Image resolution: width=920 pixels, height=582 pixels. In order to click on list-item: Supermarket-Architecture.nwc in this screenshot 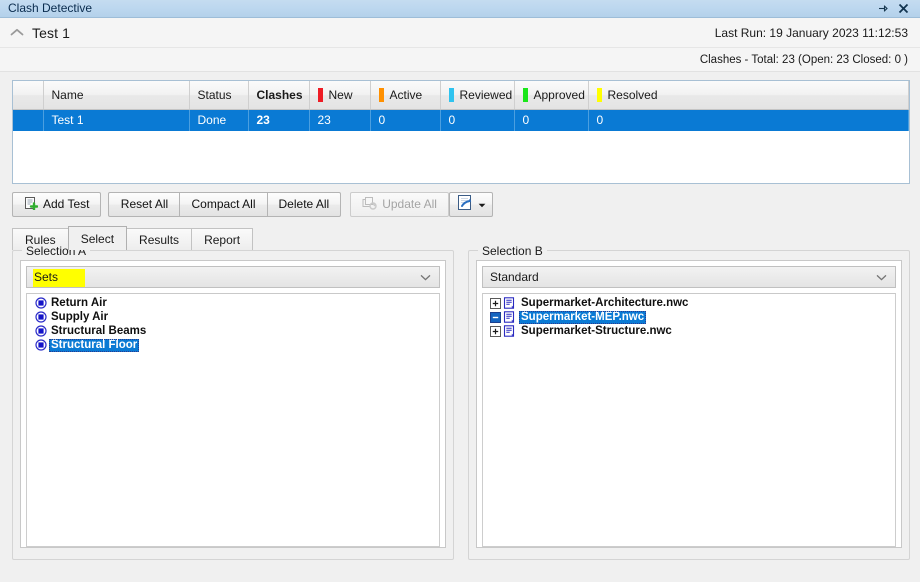, I will do `click(689, 303)`.